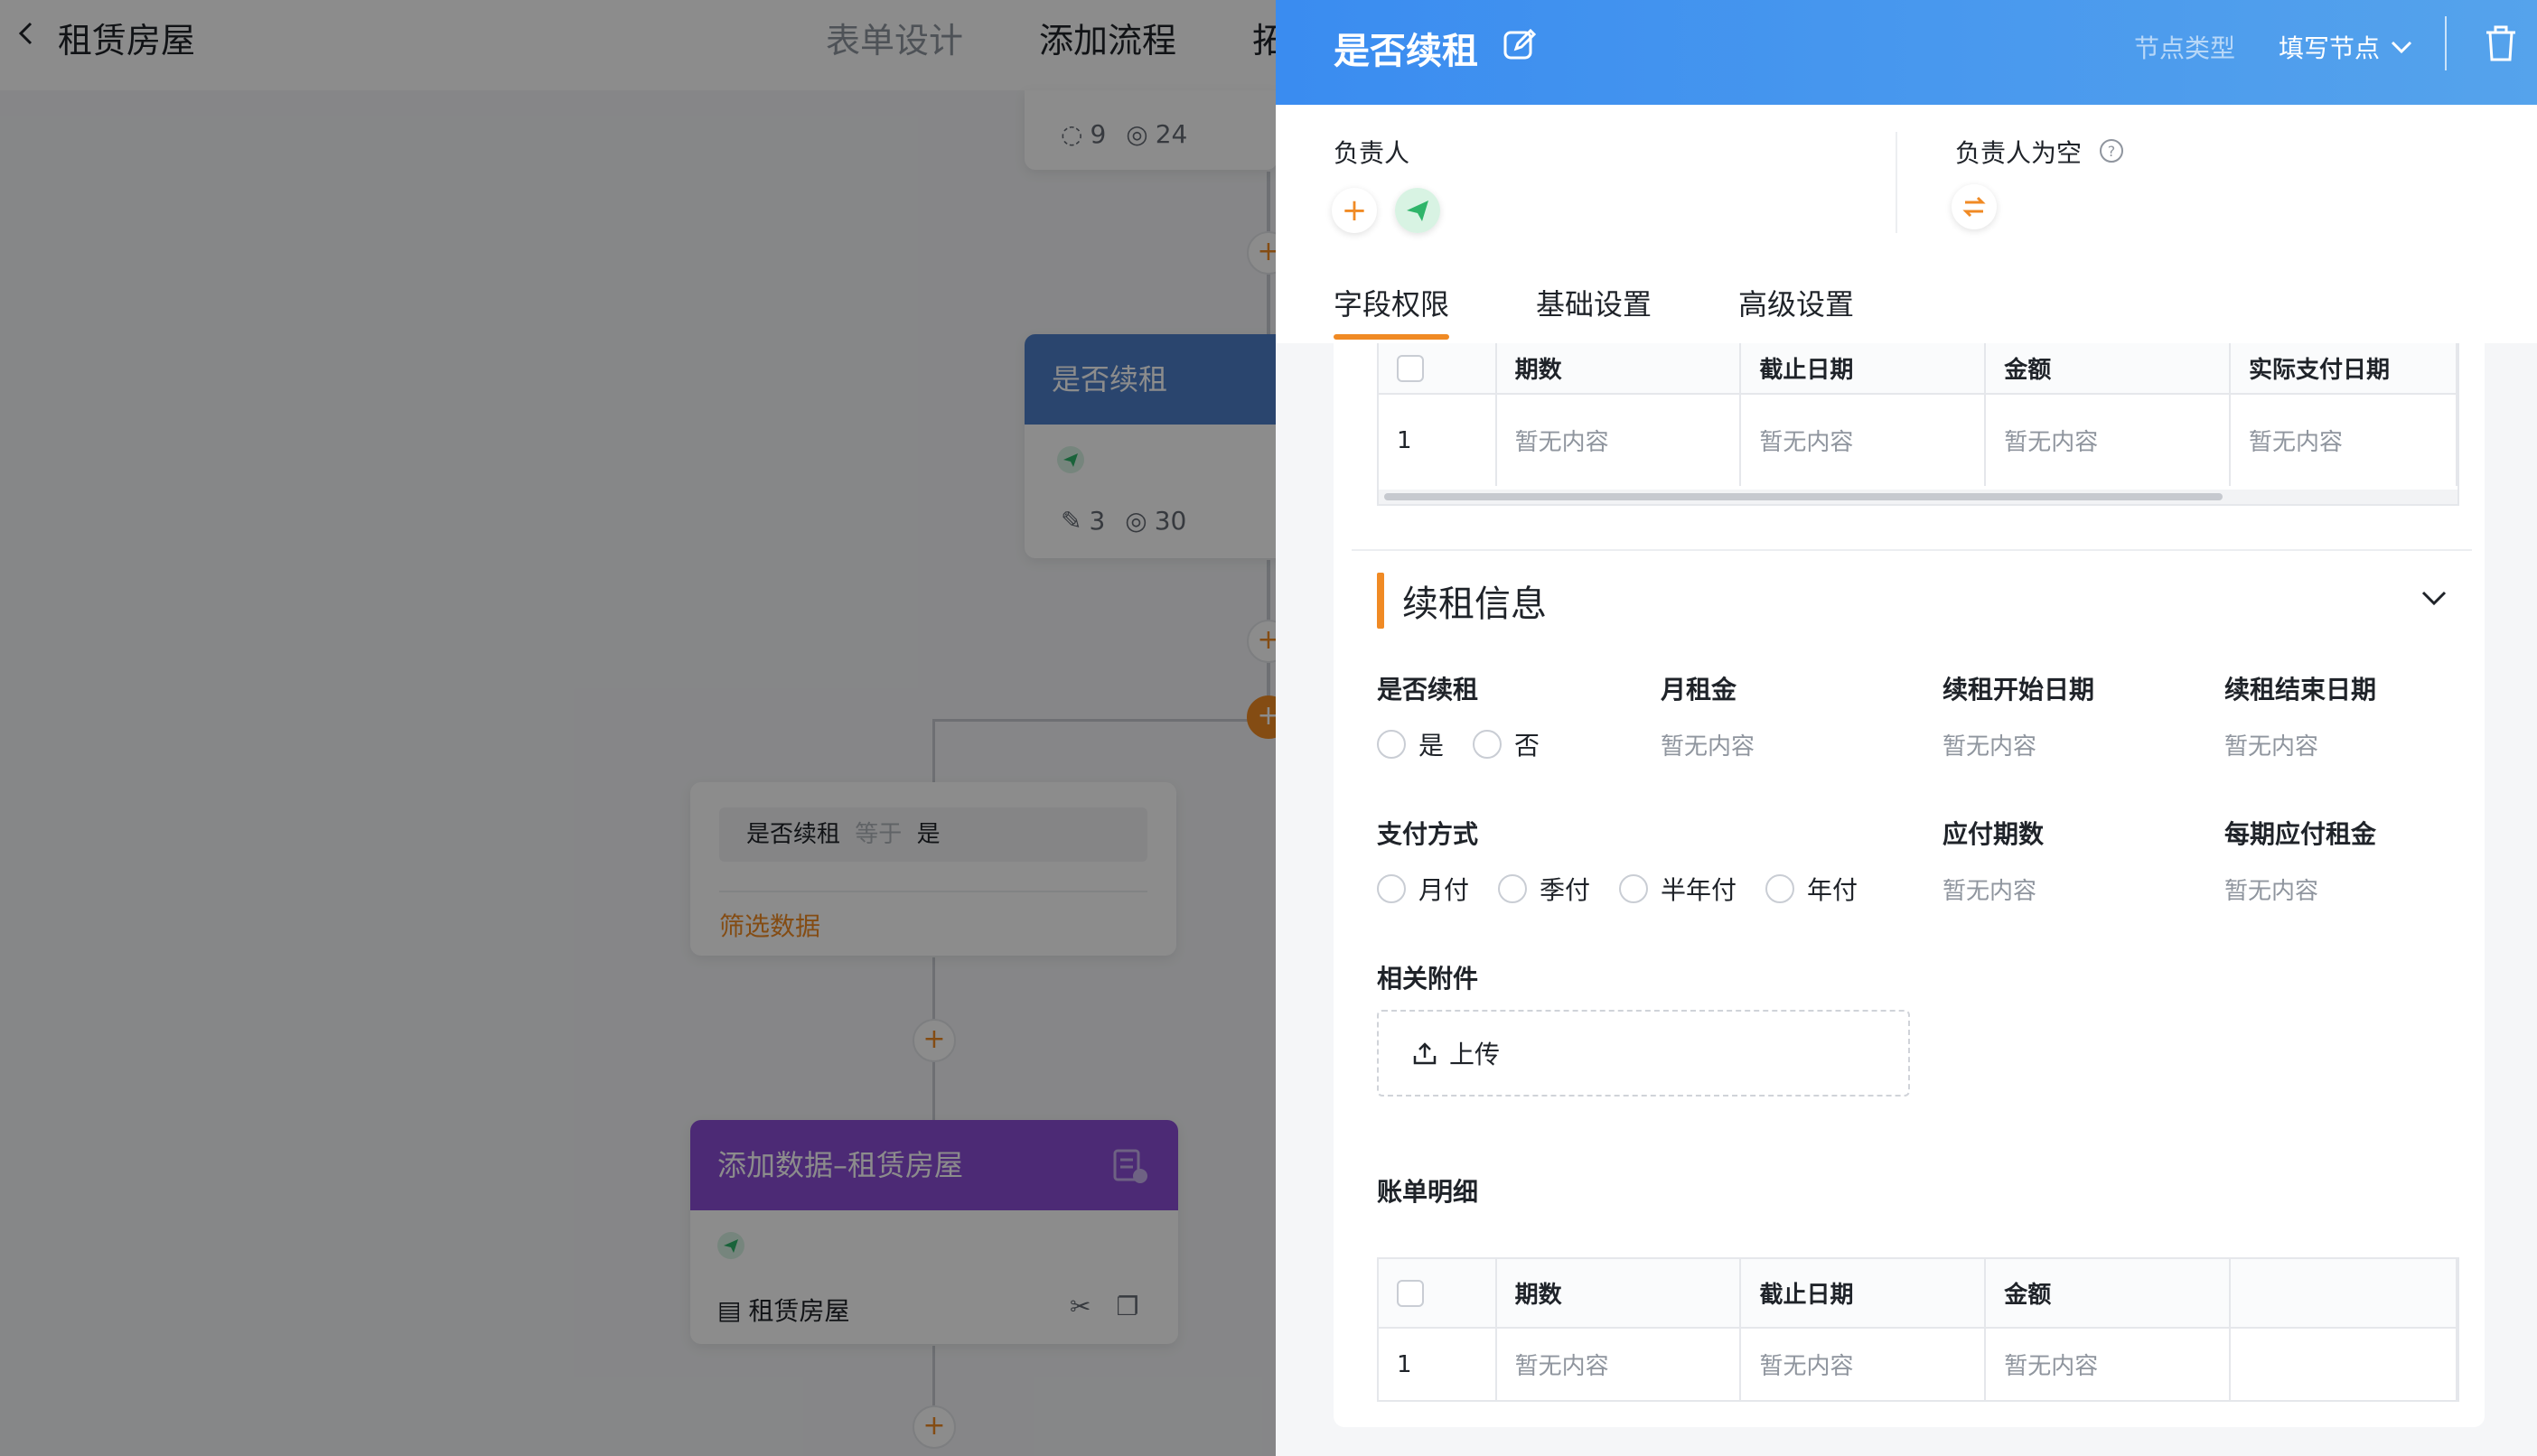 Image resolution: width=2537 pixels, height=1456 pixels. I want to click on node-title: 是否续租, so click(1150, 380).